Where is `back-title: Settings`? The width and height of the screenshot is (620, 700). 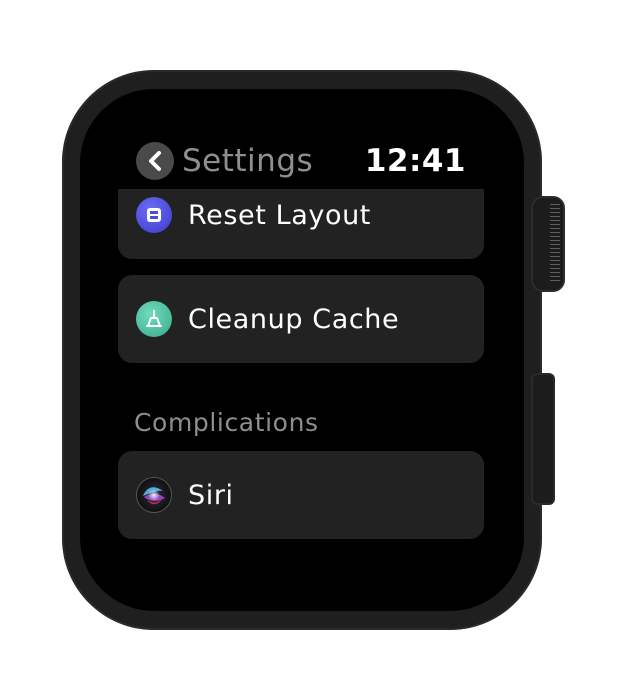
back-title: Settings is located at coordinates (247, 161).